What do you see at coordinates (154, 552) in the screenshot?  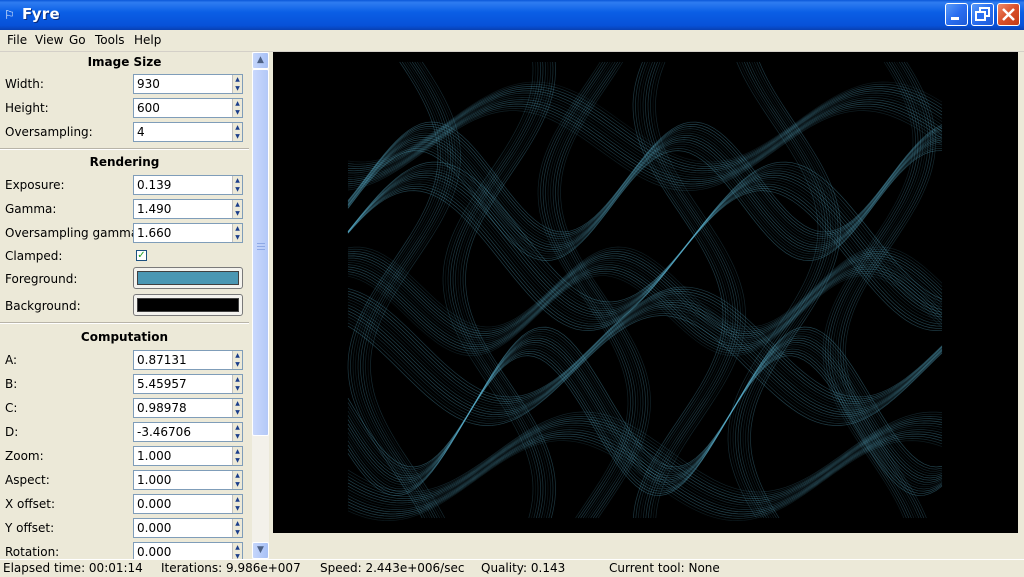 I see `rotation-value: 0.000` at bounding box center [154, 552].